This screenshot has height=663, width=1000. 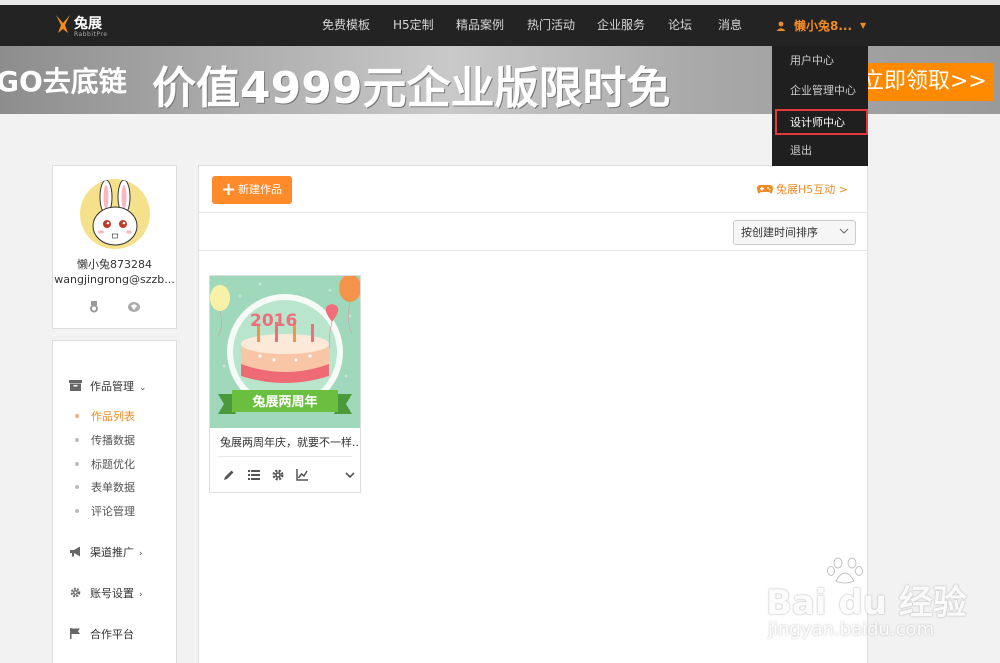 I want to click on avatar, so click(x=115, y=214).